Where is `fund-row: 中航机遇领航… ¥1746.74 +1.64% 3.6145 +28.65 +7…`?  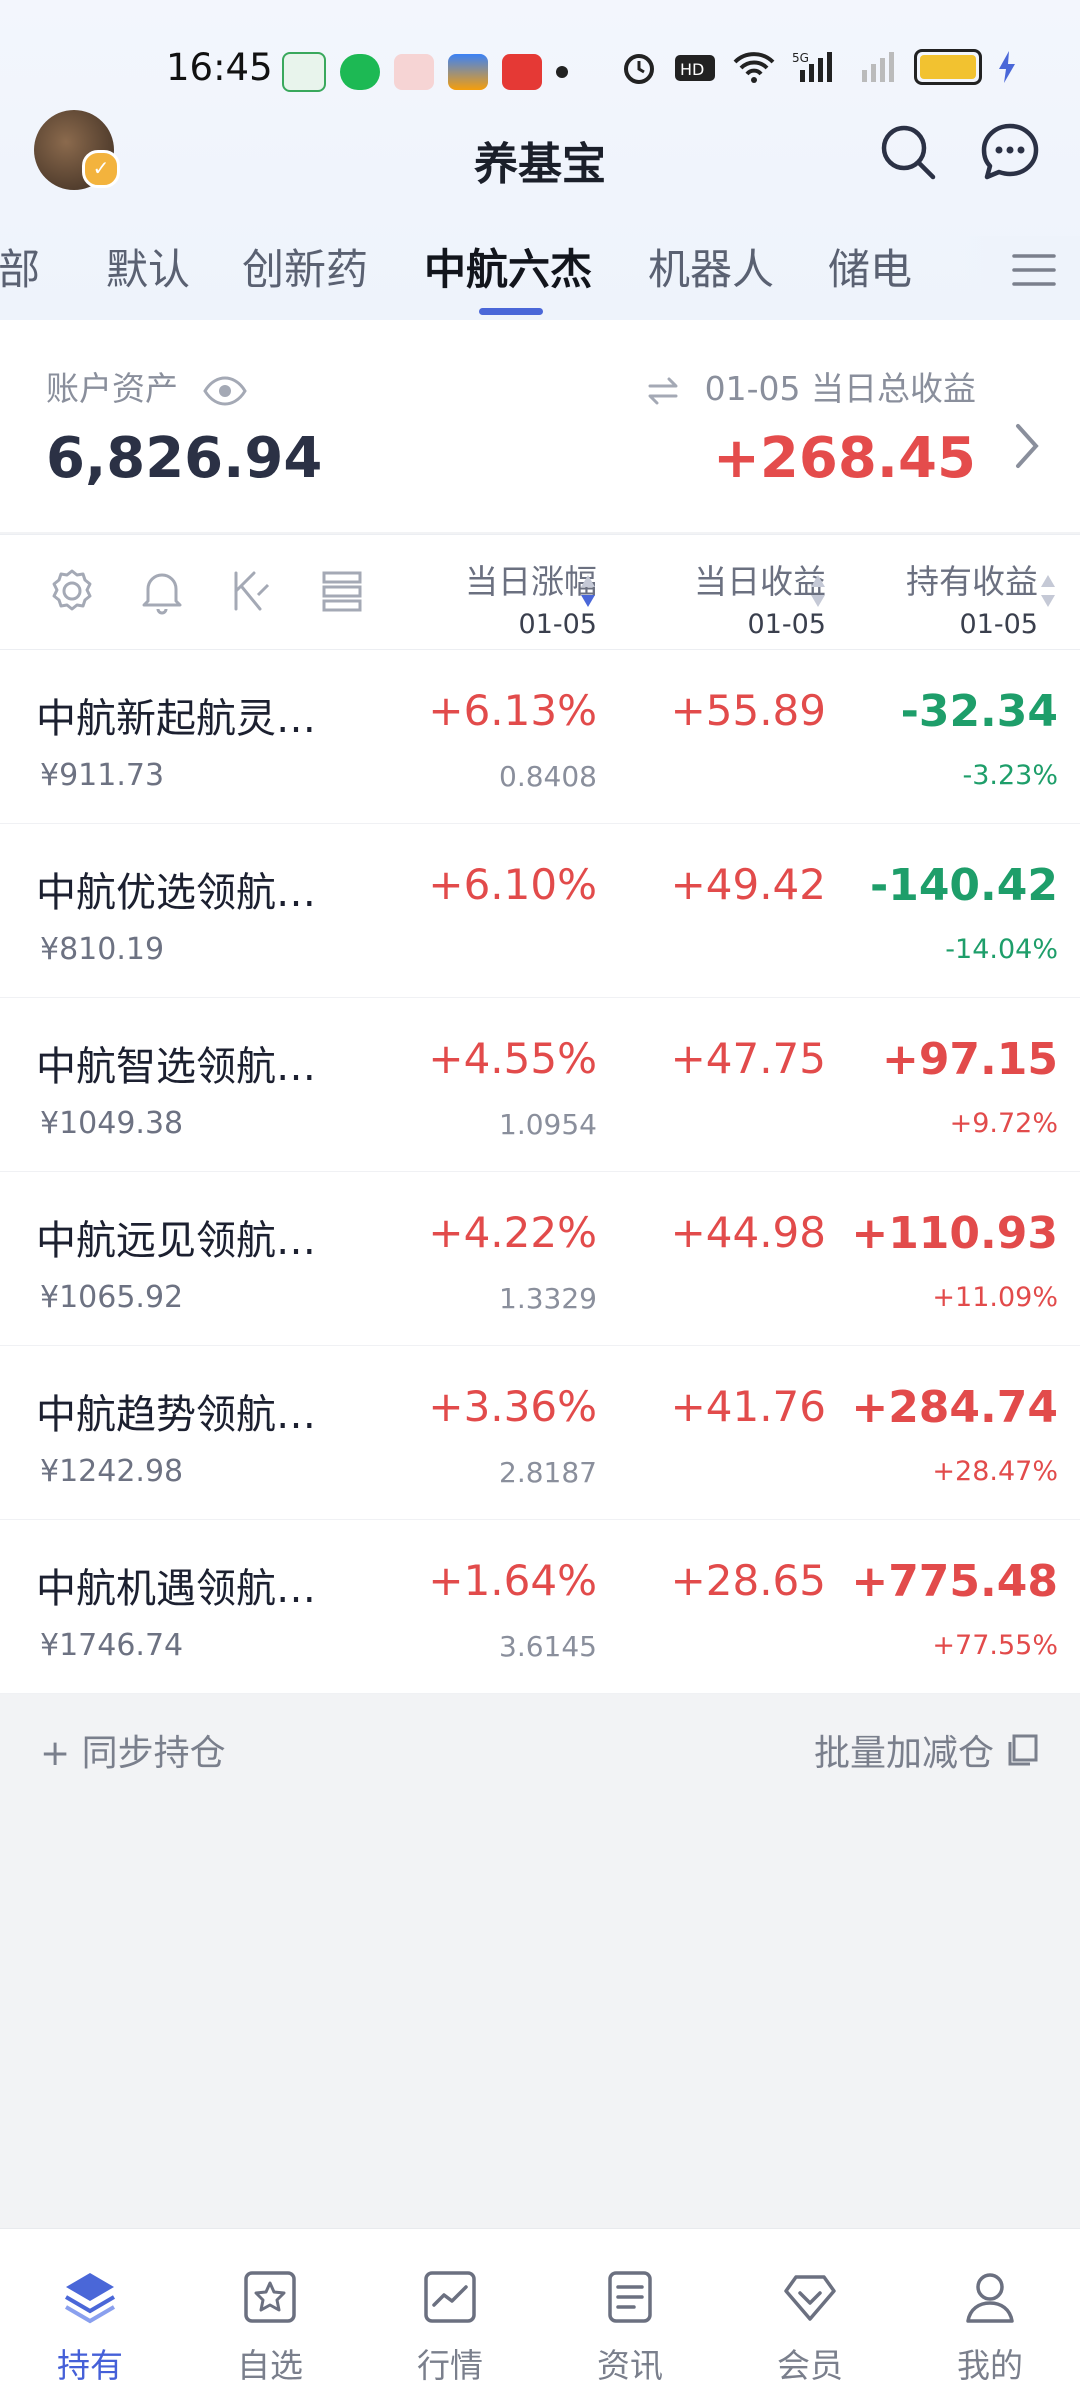 fund-row: 中航机遇领航… ¥1746.74 +1.64% 3.6145 +28.65 +7… is located at coordinates (540, 1607).